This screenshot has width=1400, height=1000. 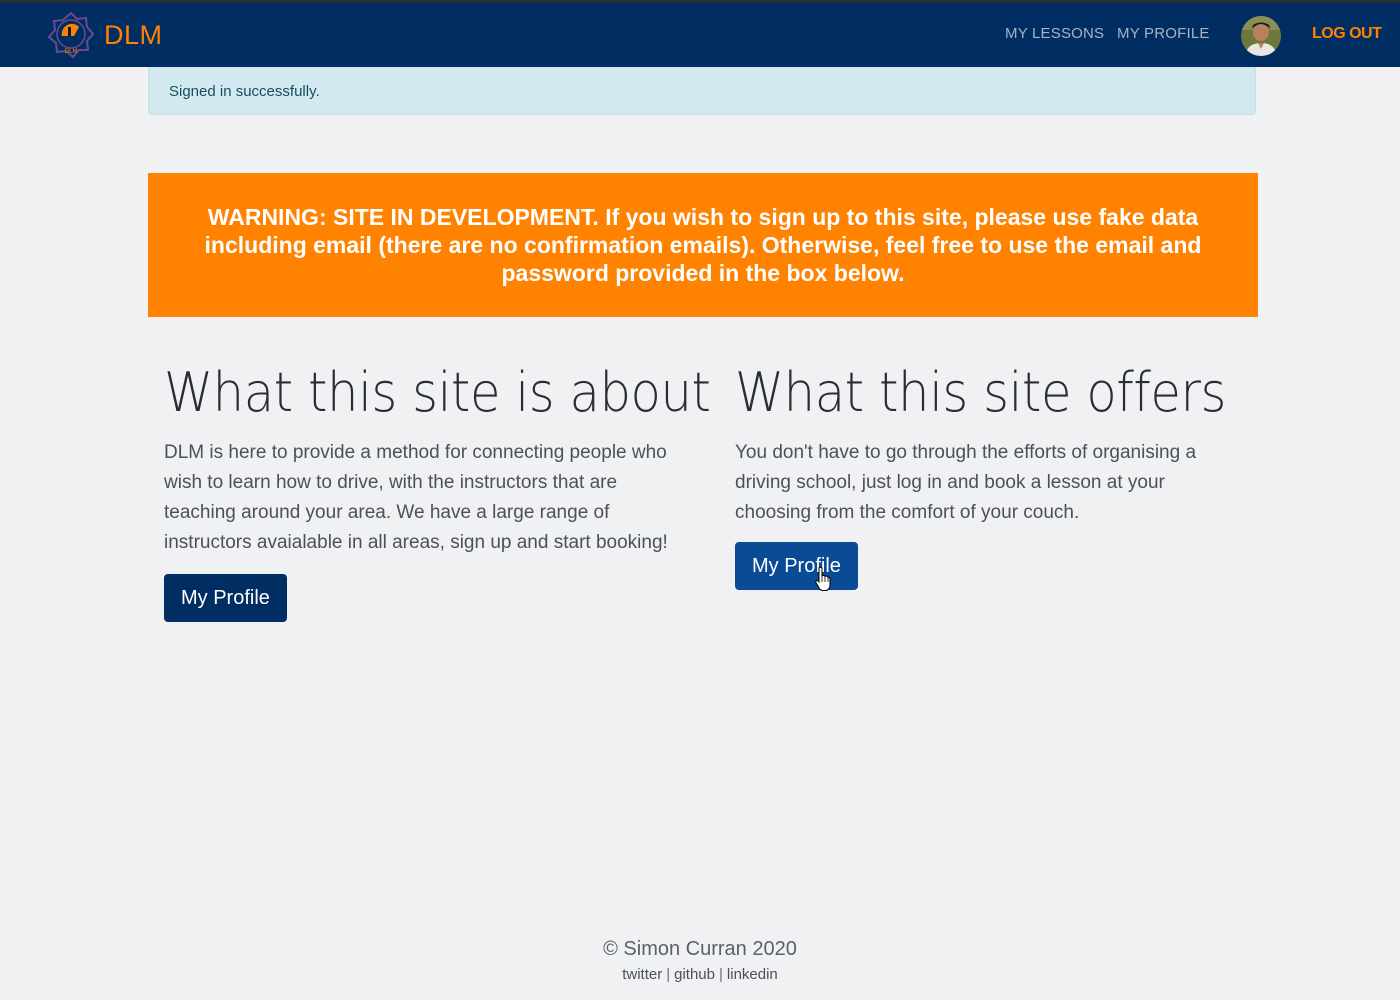 What do you see at coordinates (1163, 33) in the screenshot?
I see `nav-my-profile: MY PROFILE` at bounding box center [1163, 33].